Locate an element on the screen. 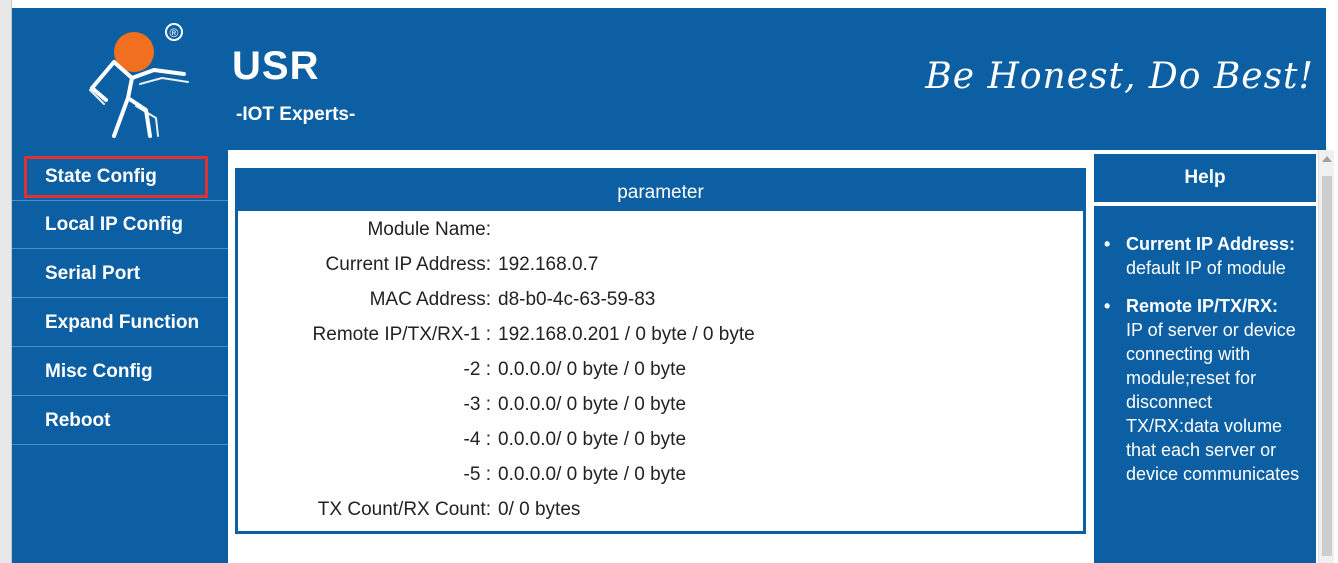 The width and height of the screenshot is (1338, 563). scroll-thumb is located at coordinates (1327, 366).